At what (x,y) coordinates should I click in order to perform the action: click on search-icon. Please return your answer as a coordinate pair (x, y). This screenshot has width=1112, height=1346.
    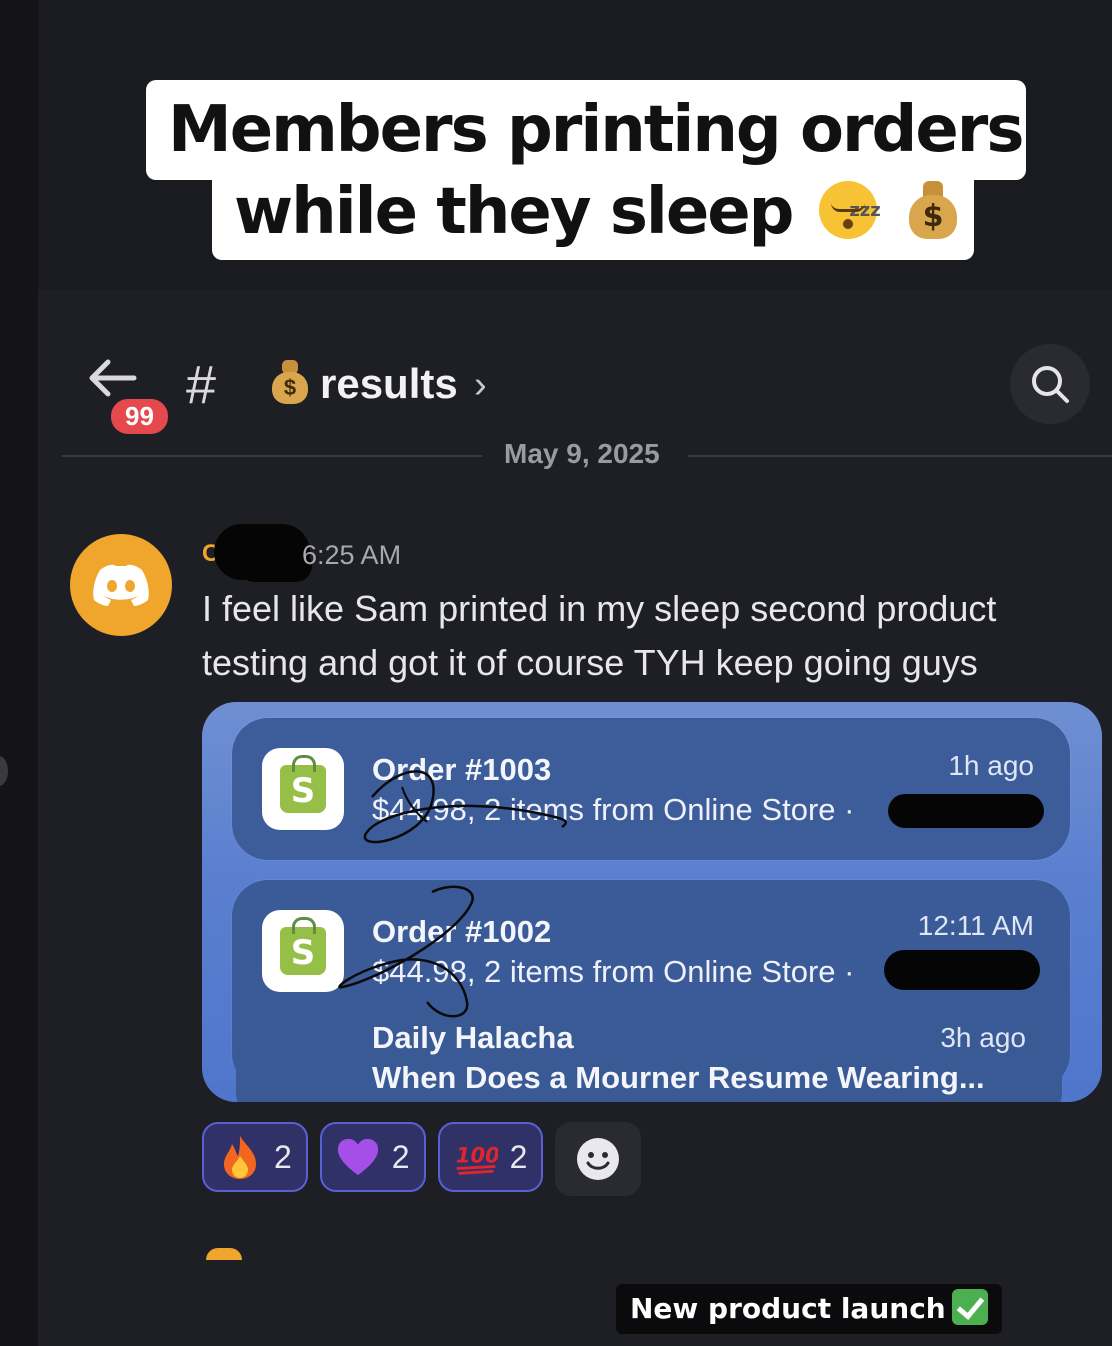
    Looking at the image, I should click on (1050, 384).